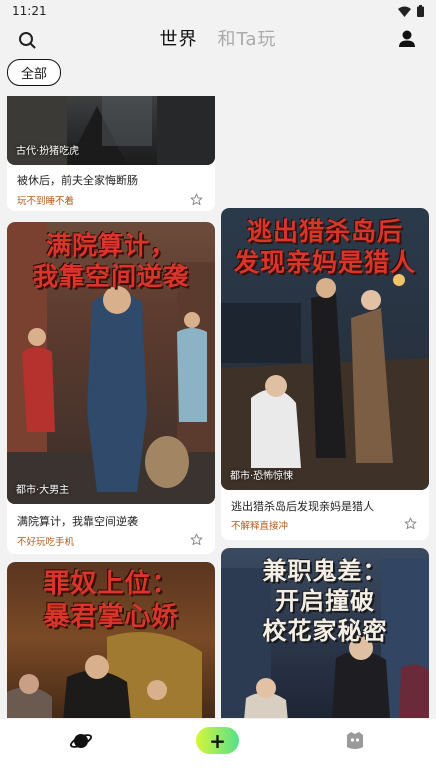  Describe the element at coordinates (77, 180) in the screenshot. I see `story-title: 被休后，前夫全家悔断肠` at that location.